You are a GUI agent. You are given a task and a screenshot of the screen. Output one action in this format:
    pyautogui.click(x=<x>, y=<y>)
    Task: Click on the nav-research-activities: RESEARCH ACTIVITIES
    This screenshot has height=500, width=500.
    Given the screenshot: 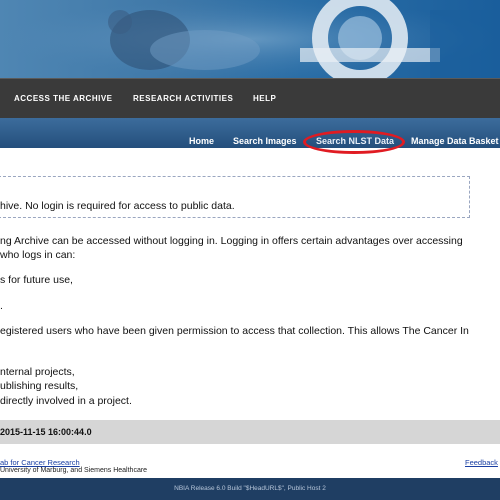 What is the action you would take?
    pyautogui.click(x=183, y=99)
    